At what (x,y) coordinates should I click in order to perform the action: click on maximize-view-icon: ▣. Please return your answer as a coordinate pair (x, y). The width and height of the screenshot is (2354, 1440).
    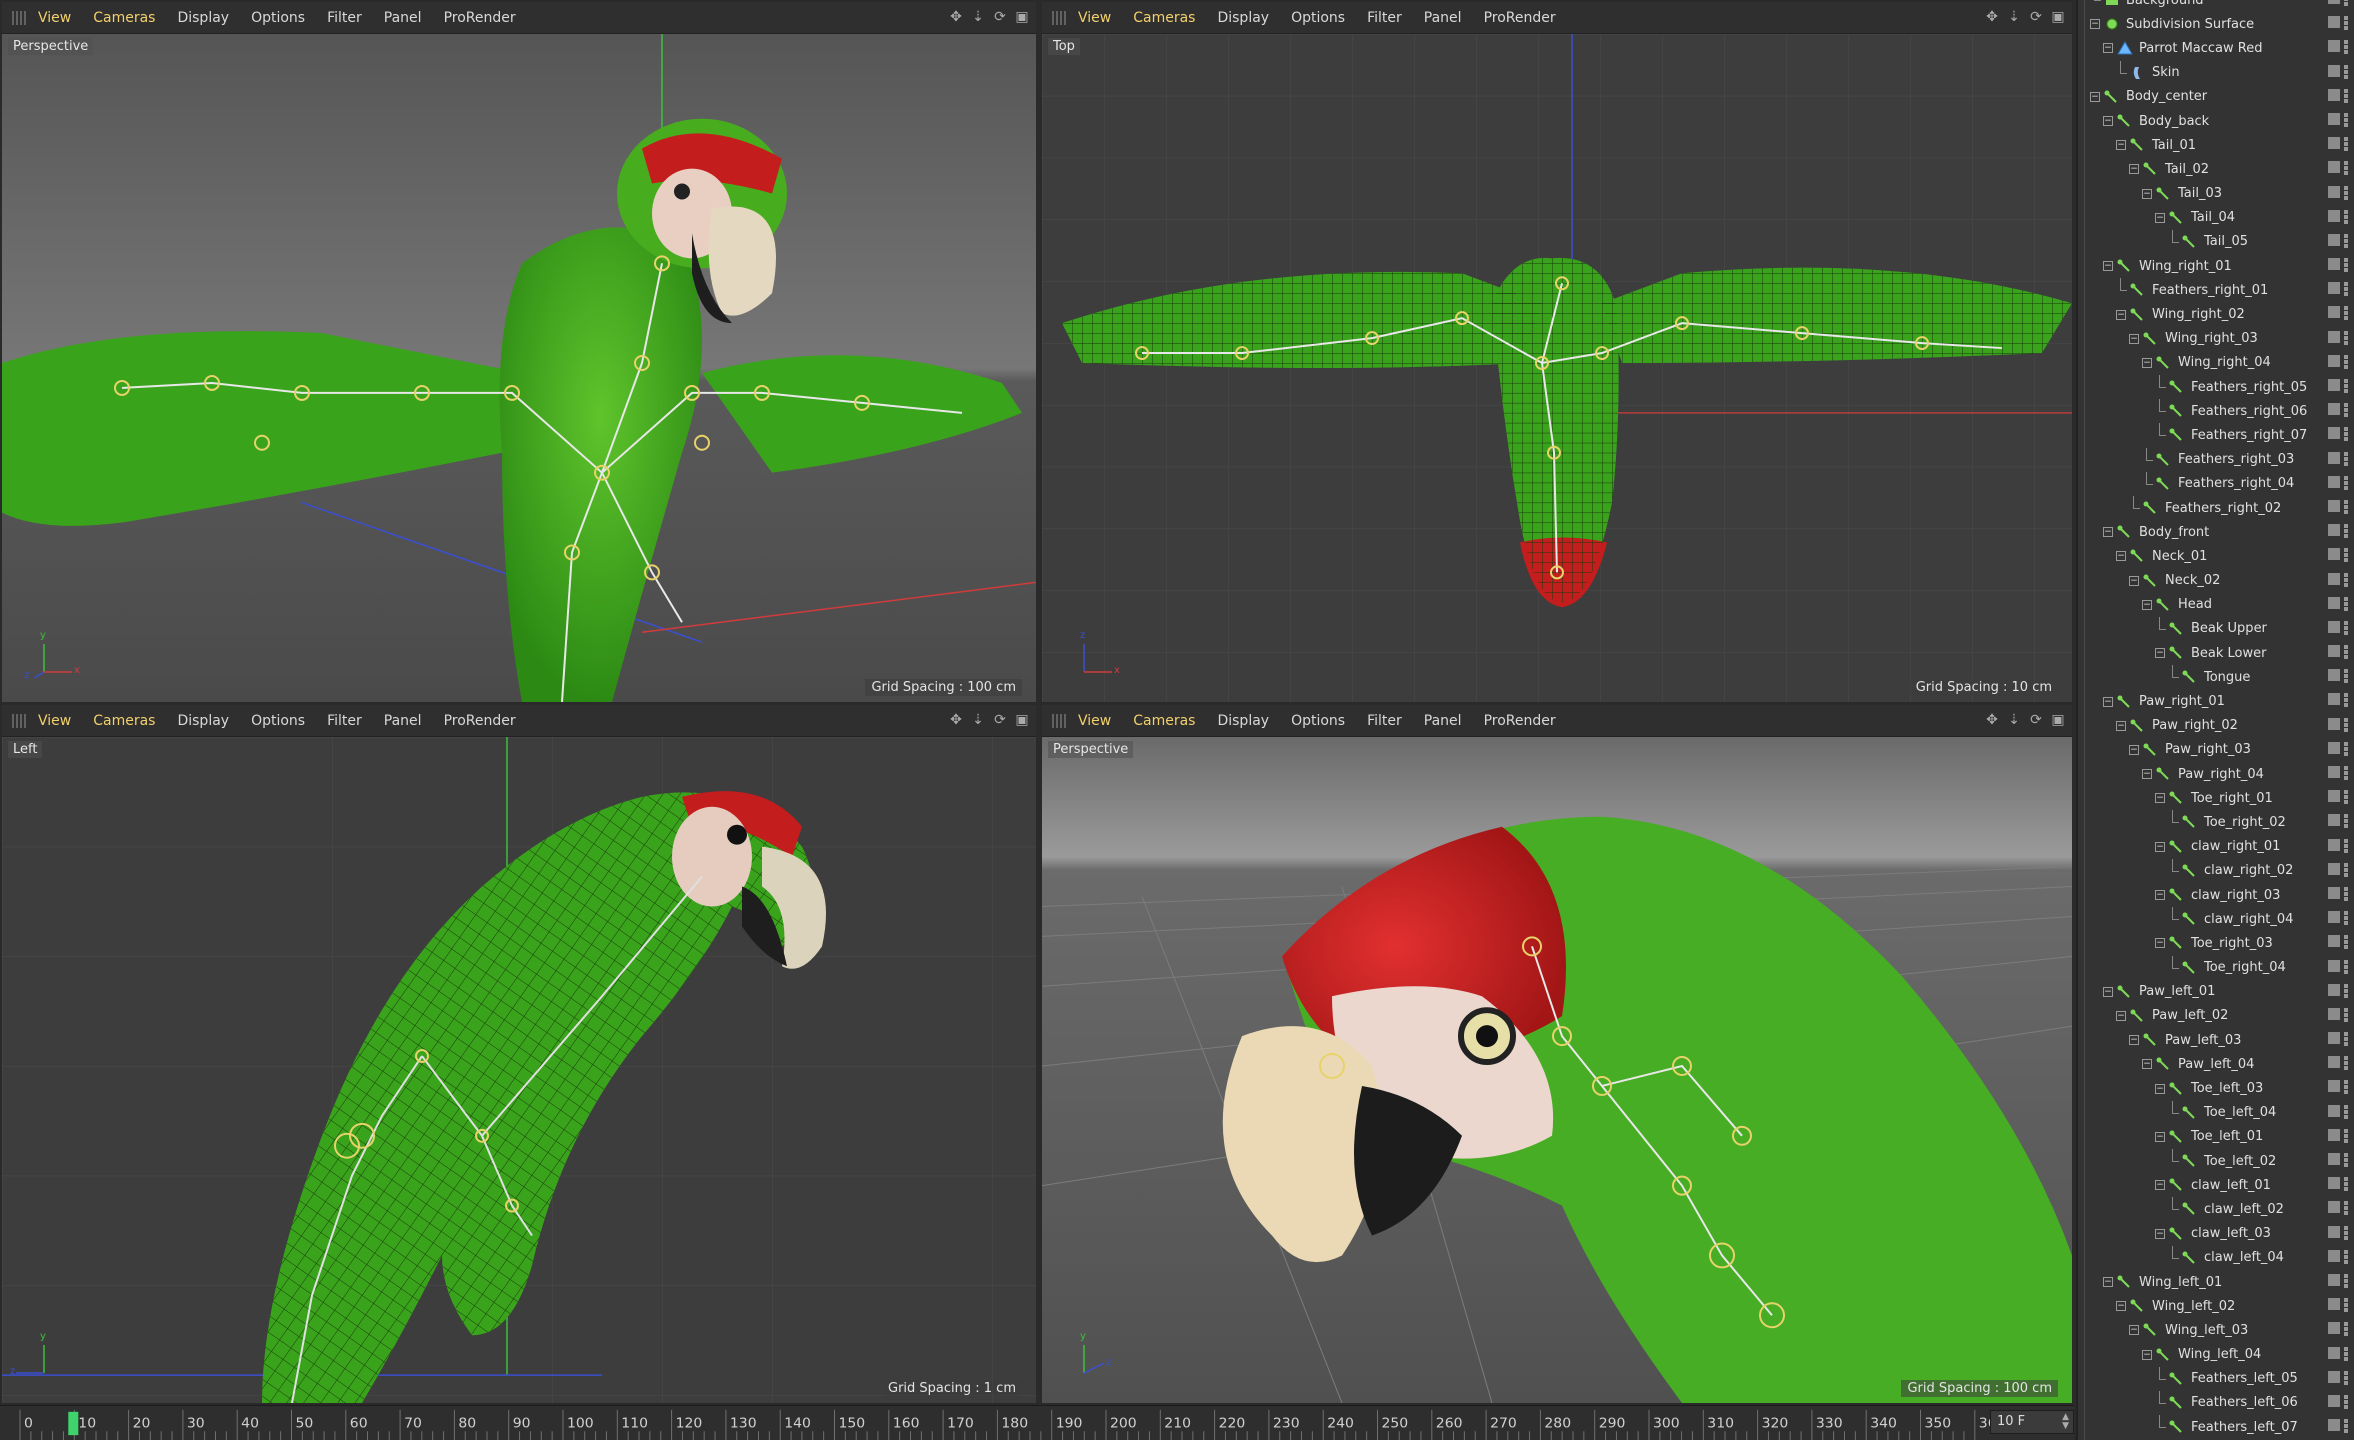
    Looking at the image, I should click on (1022, 720).